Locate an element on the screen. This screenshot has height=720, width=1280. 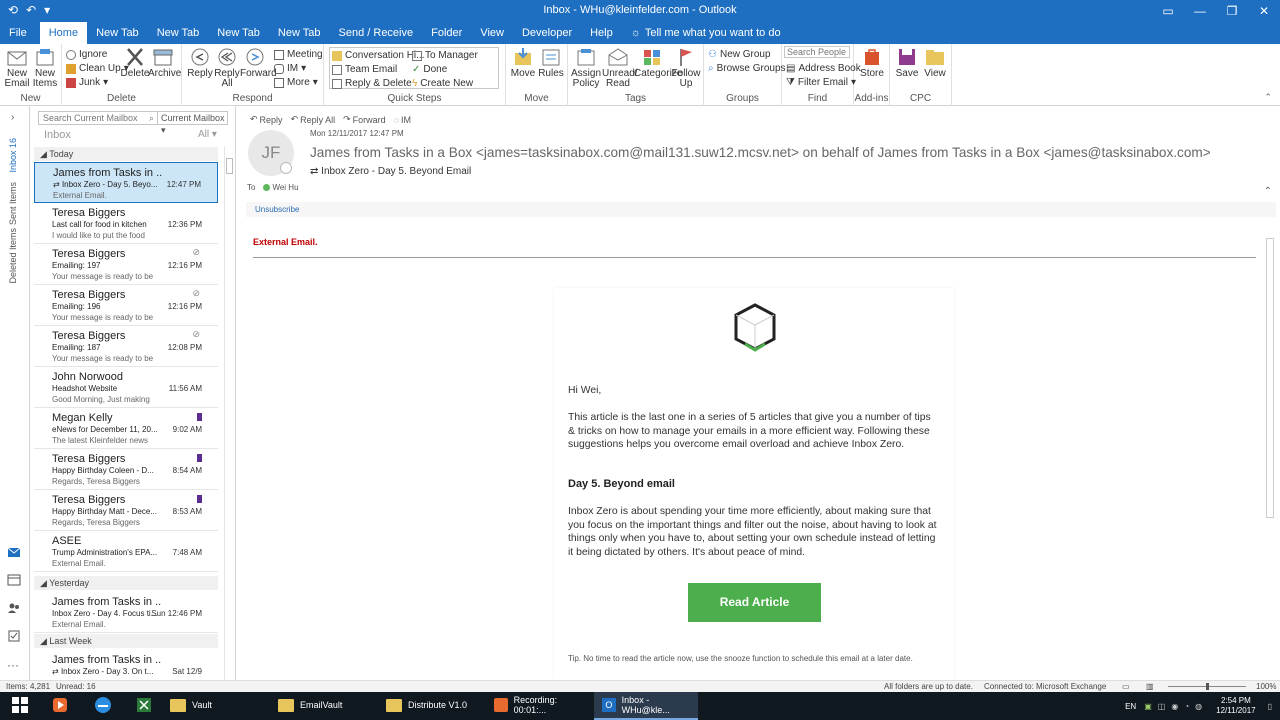
qs-to-manager: To Manager is located at coordinates (445, 55).